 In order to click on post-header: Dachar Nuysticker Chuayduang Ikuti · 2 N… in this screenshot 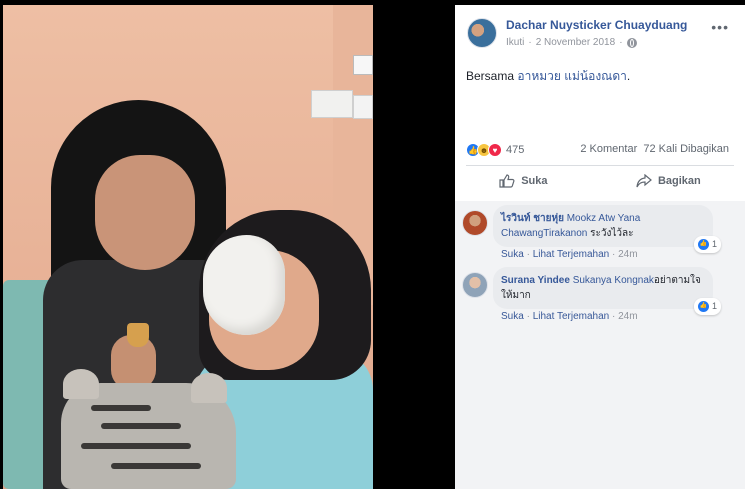, I will do `click(600, 33)`.